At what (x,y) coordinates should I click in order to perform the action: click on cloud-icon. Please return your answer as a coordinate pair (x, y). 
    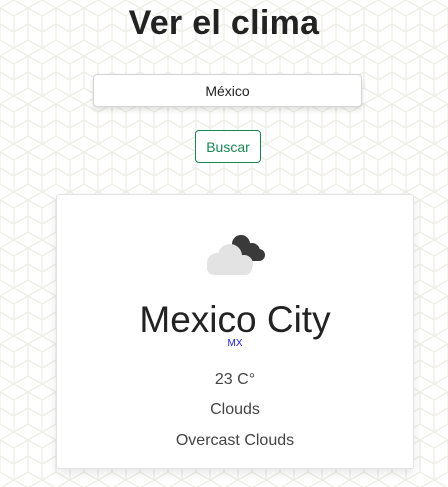
    Looking at the image, I should click on (236, 255).